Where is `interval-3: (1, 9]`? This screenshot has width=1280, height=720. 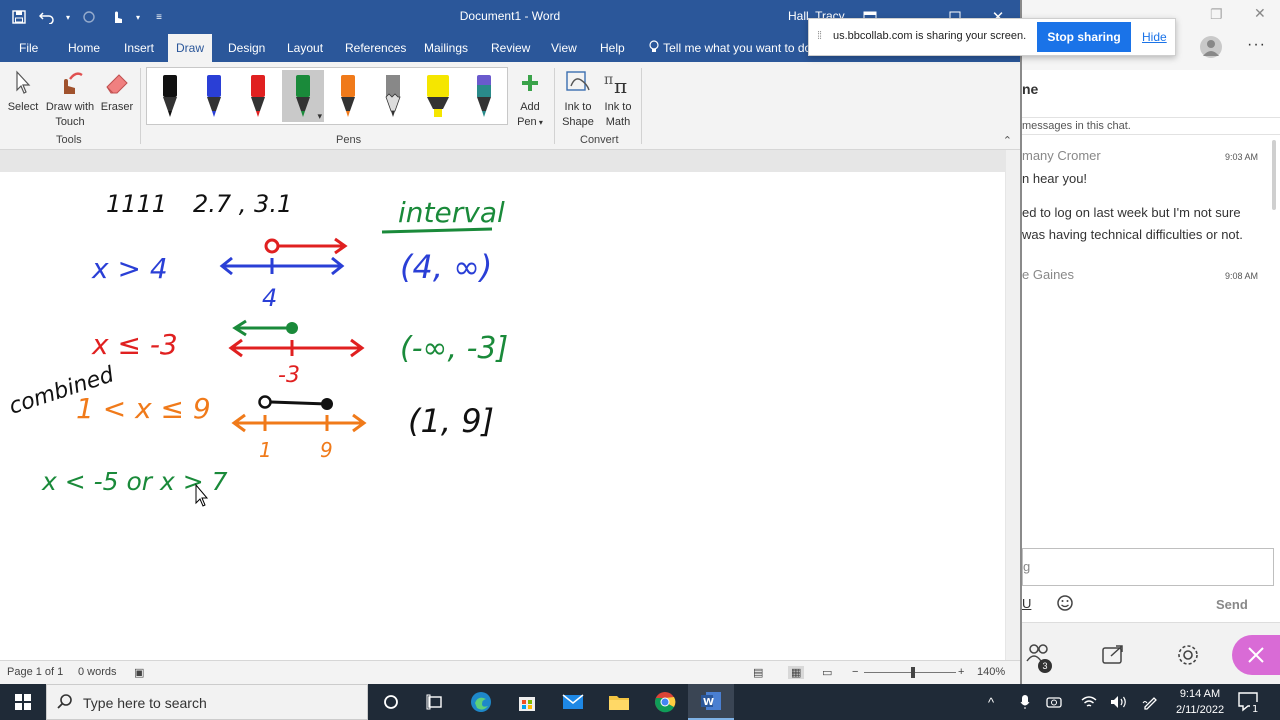
interval-3: (1, 9] is located at coordinates (451, 421).